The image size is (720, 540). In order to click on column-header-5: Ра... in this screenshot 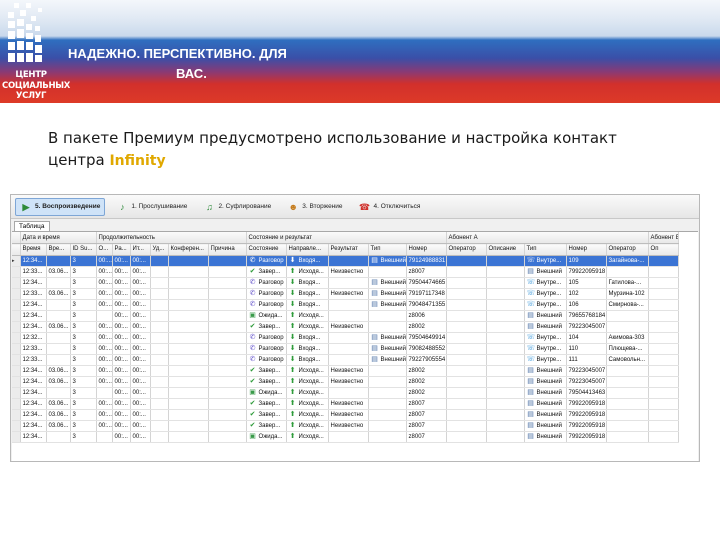, I will do `click(121, 249)`.